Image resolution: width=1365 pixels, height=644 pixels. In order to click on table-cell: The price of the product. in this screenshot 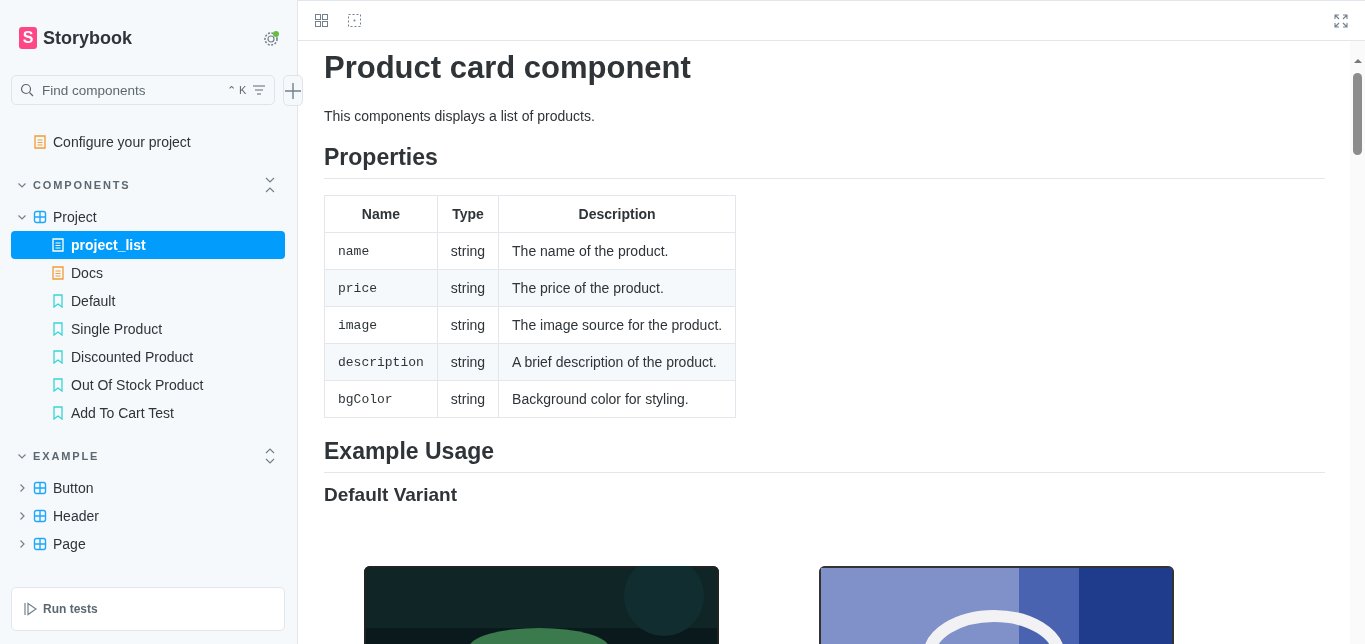, I will do `click(617, 288)`.